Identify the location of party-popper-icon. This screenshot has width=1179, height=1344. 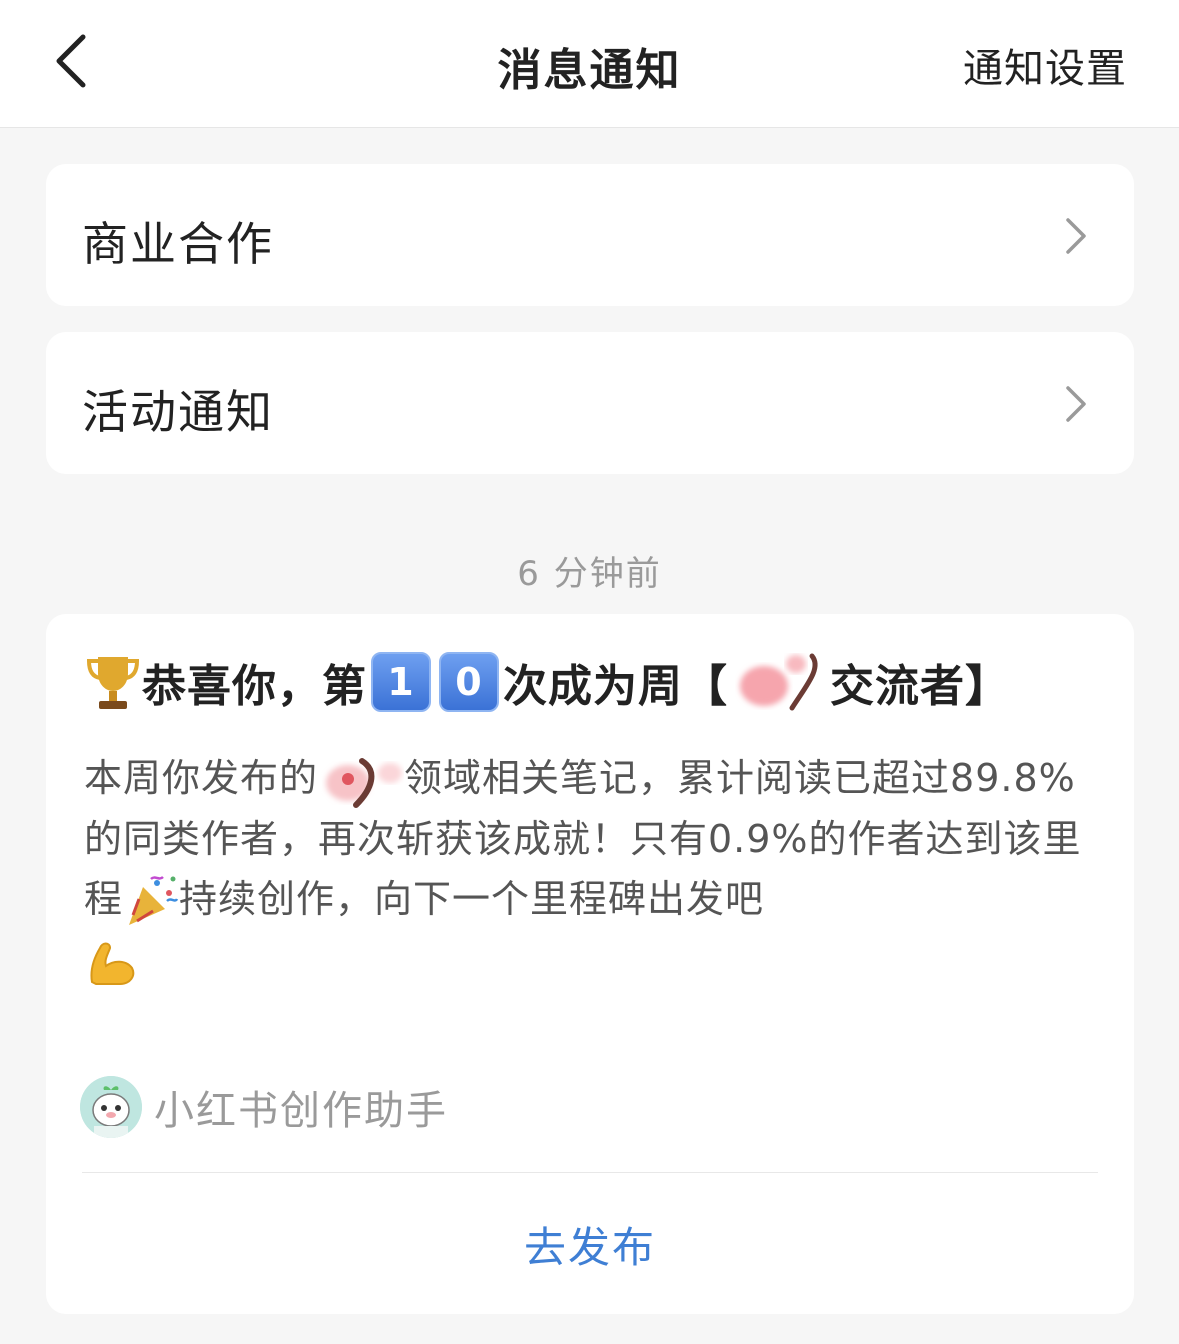
(151, 901).